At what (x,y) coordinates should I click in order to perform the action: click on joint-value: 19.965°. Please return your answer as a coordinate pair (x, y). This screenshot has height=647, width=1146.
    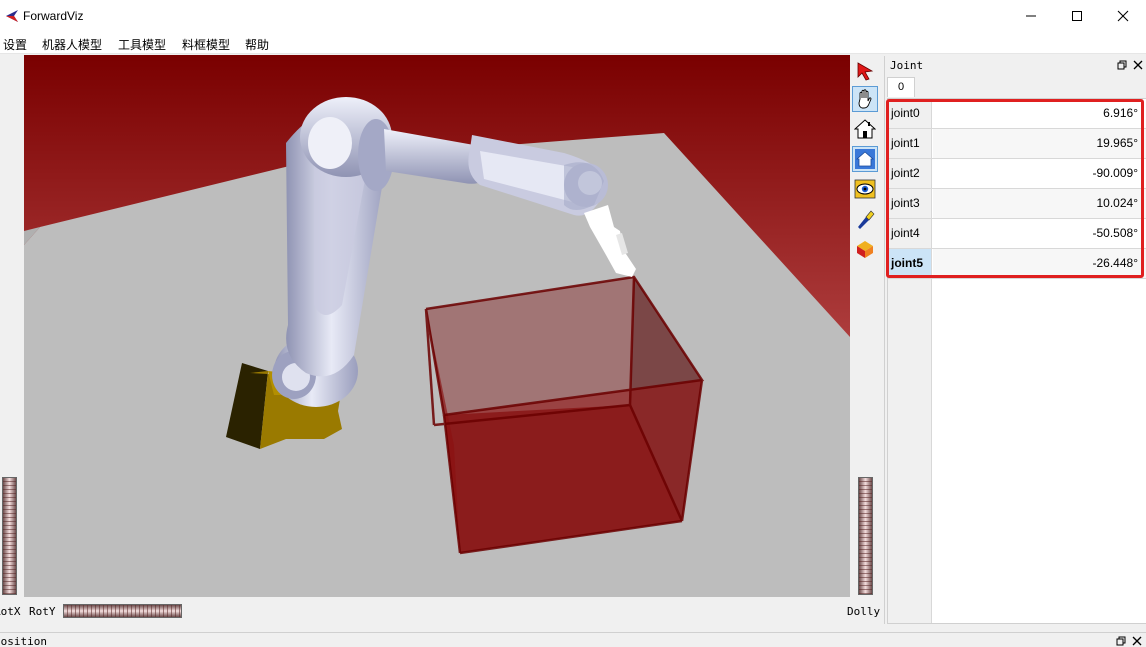
    Looking at the image, I should click on (1039, 143).